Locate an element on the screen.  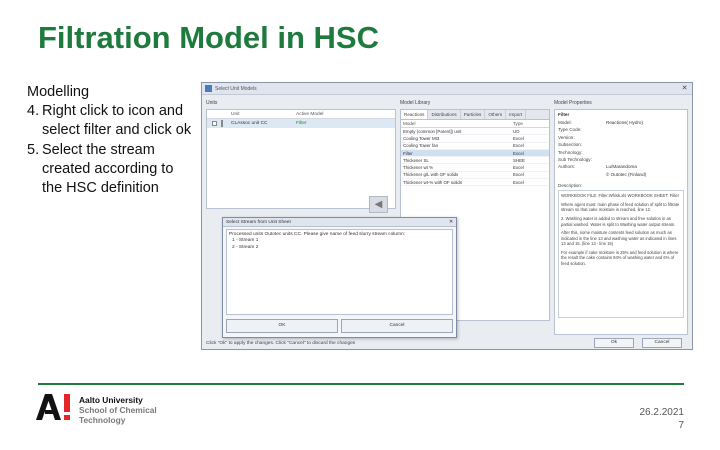
list-item: Thickener wt % Excel is located at coordinates (475, 168).